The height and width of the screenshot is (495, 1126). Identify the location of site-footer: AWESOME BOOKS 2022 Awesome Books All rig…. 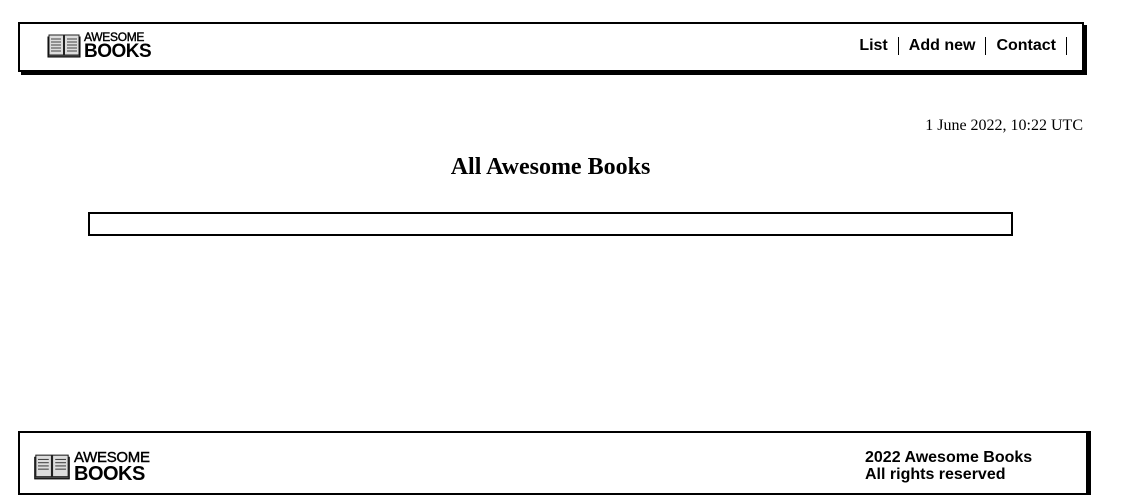
(553, 463).